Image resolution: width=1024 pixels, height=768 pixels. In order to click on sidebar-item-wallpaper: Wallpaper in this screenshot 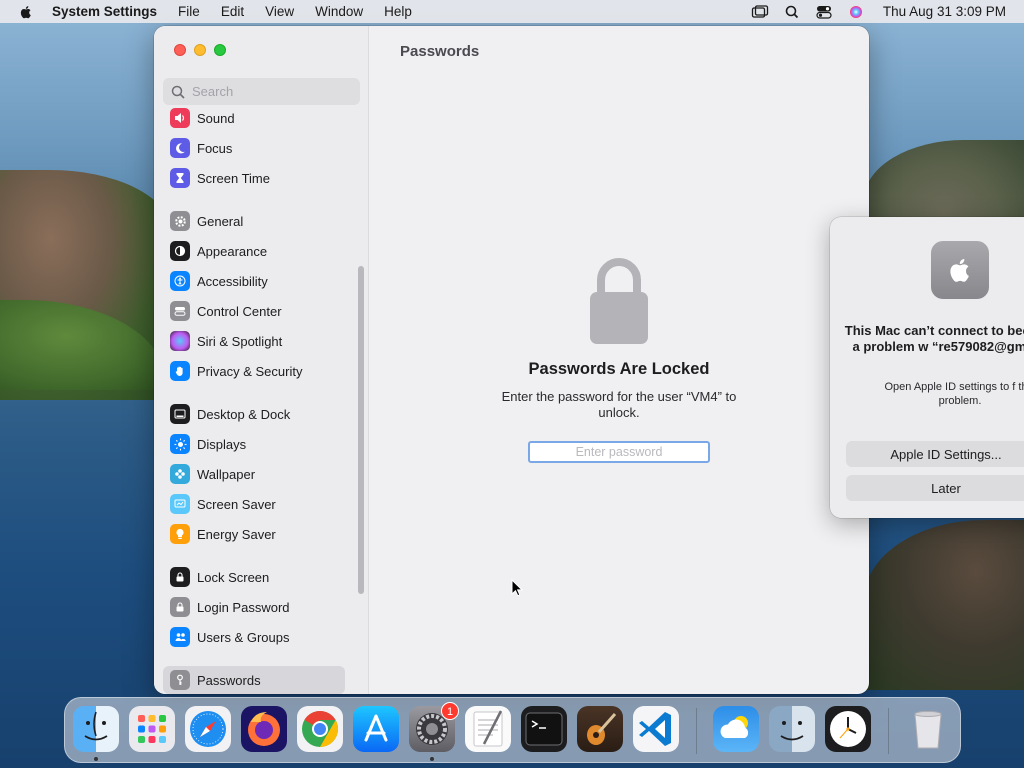, I will do `click(254, 474)`.